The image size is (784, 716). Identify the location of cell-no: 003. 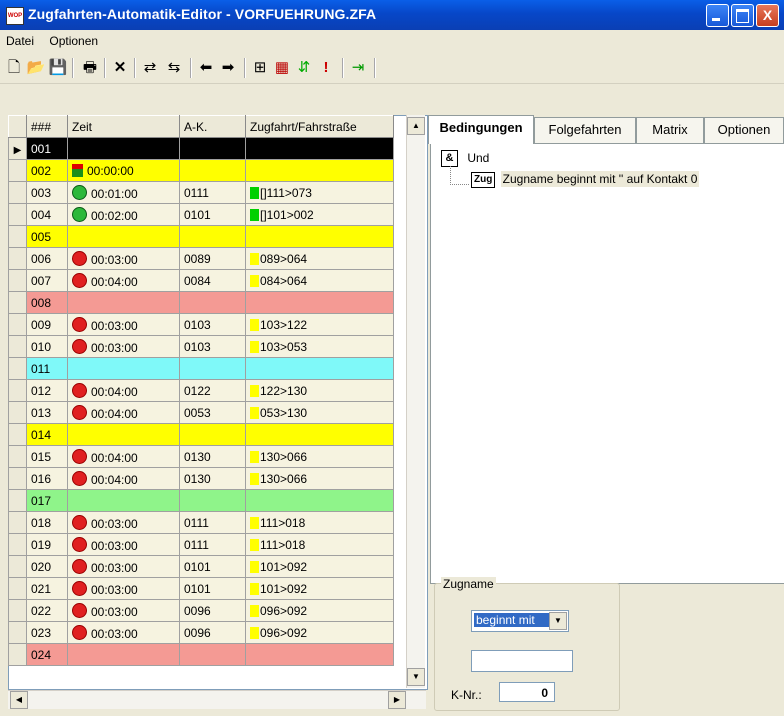
(47, 192).